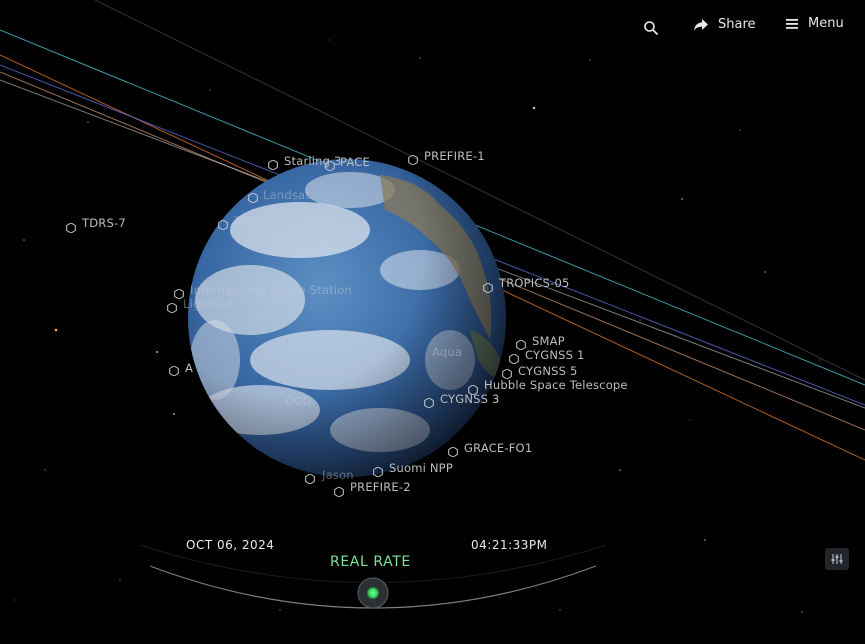 This screenshot has height=644, width=865. I want to click on time-display: 04:21:33PM, so click(509, 545).